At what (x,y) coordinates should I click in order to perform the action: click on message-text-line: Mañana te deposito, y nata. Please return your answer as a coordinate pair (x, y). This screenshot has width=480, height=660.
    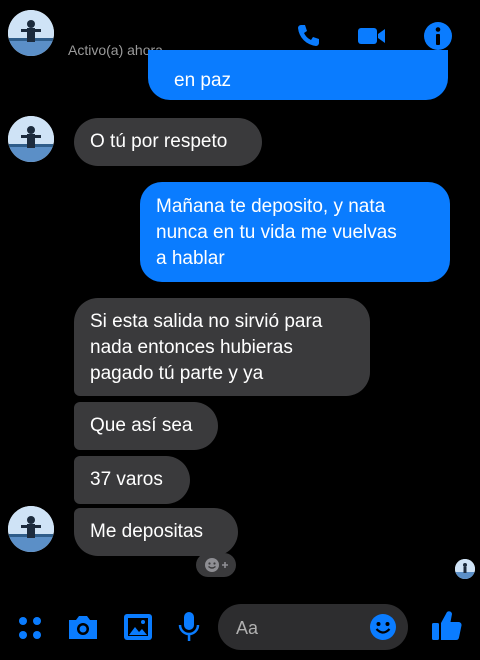
    Looking at the image, I should click on (271, 206).